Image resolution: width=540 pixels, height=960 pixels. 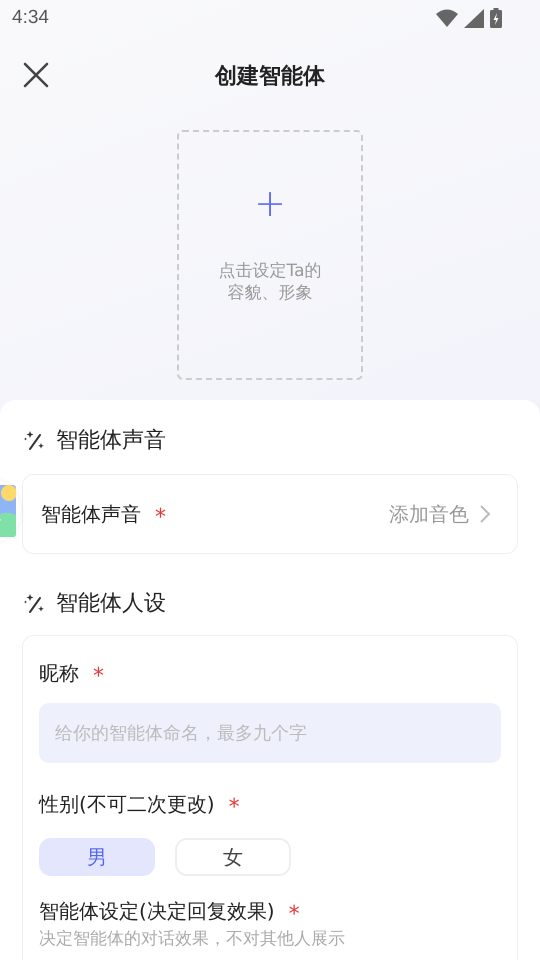 What do you see at coordinates (270, 255) in the screenshot?
I see `avatar-upload-area: + 点击设定Ta的 容貌、形象` at bounding box center [270, 255].